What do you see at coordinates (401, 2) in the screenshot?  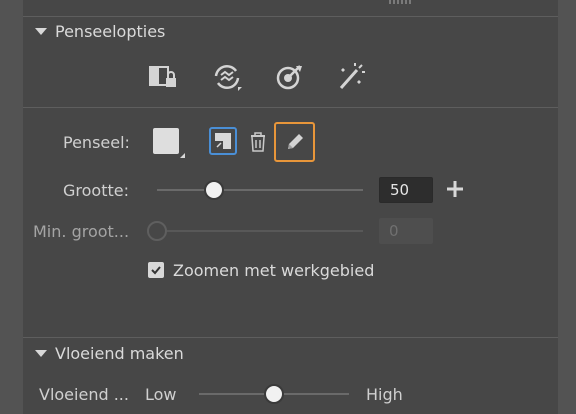 I see `resize-handle` at bounding box center [401, 2].